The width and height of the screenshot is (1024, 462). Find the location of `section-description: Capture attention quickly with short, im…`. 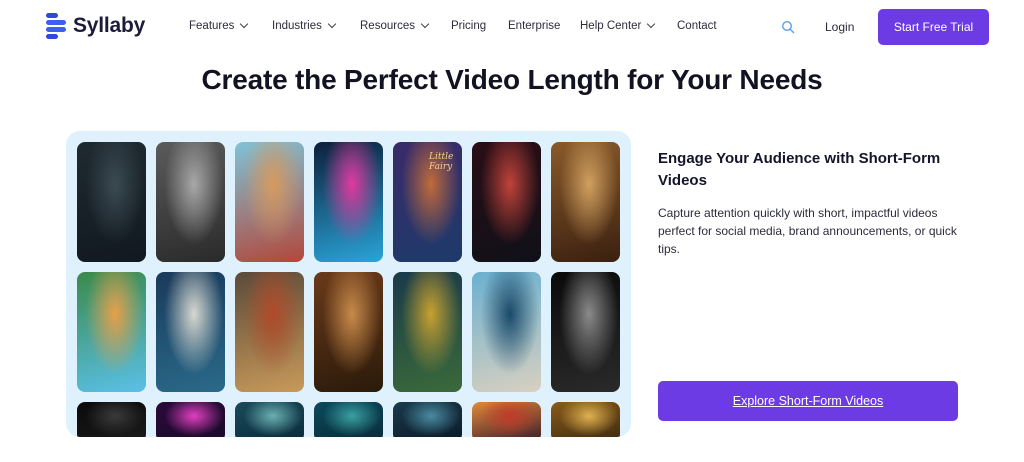

section-description: Capture attention quickly with short, im… is located at coordinates (807, 231).